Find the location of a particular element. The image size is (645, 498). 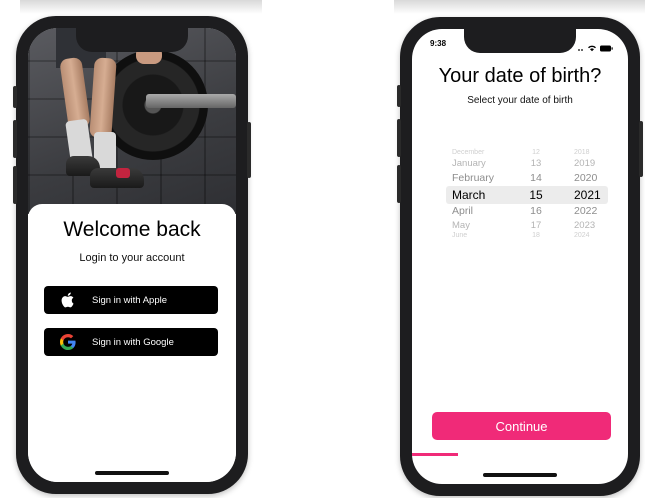

signal-icon is located at coordinates (580, 50).